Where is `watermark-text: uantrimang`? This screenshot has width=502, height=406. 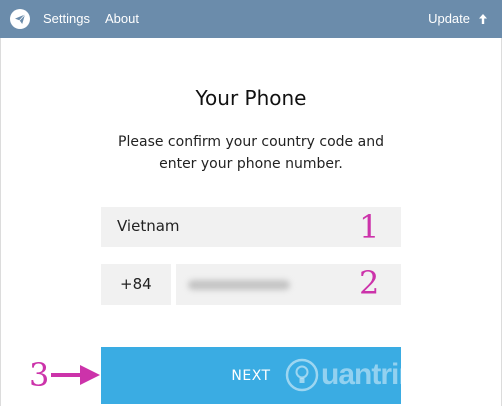
watermark-text: uantrimang is located at coordinates (398, 374).